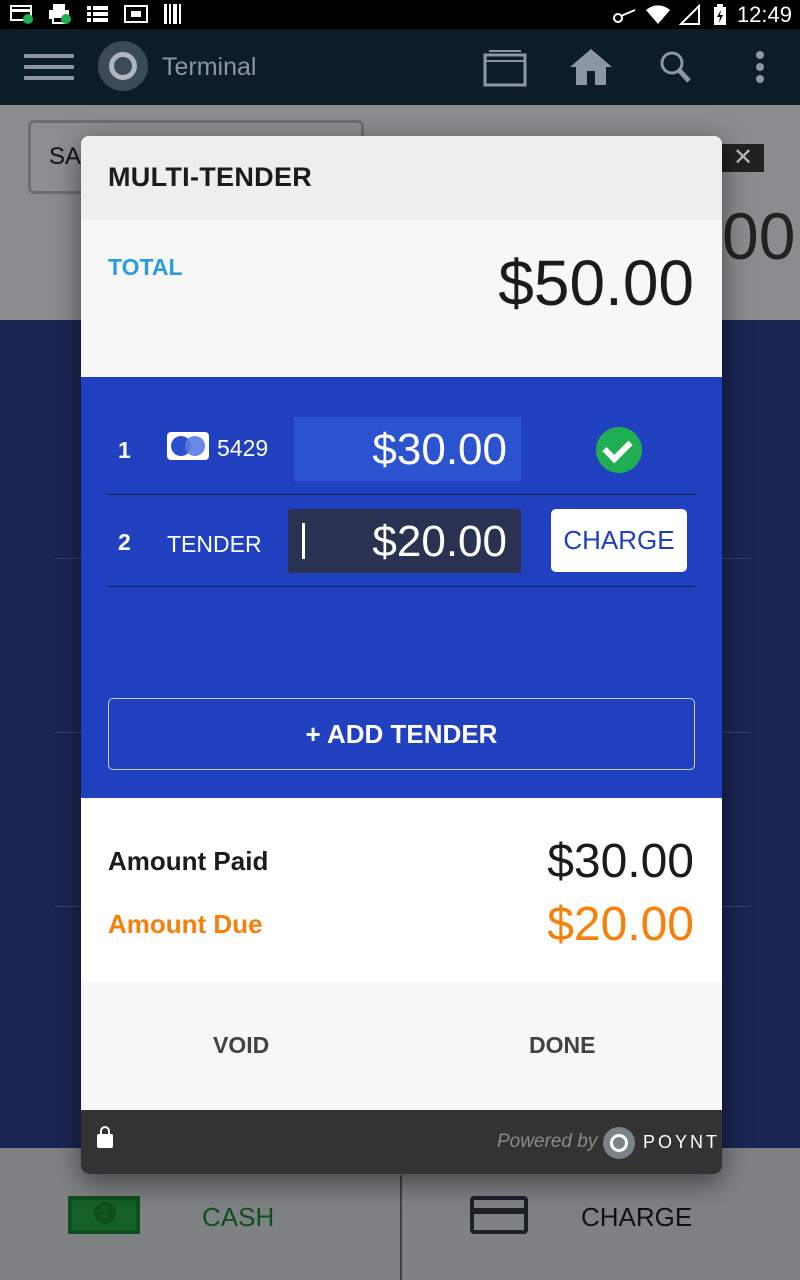 The image size is (800, 1280). What do you see at coordinates (243, 448) in the screenshot?
I see `card-last4: 5429` at bounding box center [243, 448].